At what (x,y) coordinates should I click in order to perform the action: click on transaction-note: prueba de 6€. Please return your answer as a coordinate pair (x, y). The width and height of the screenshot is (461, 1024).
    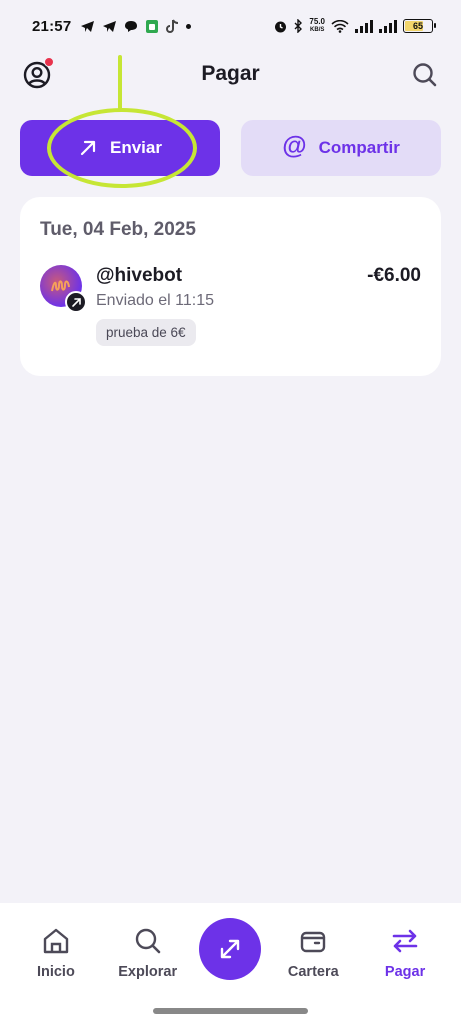
    Looking at the image, I should click on (146, 332).